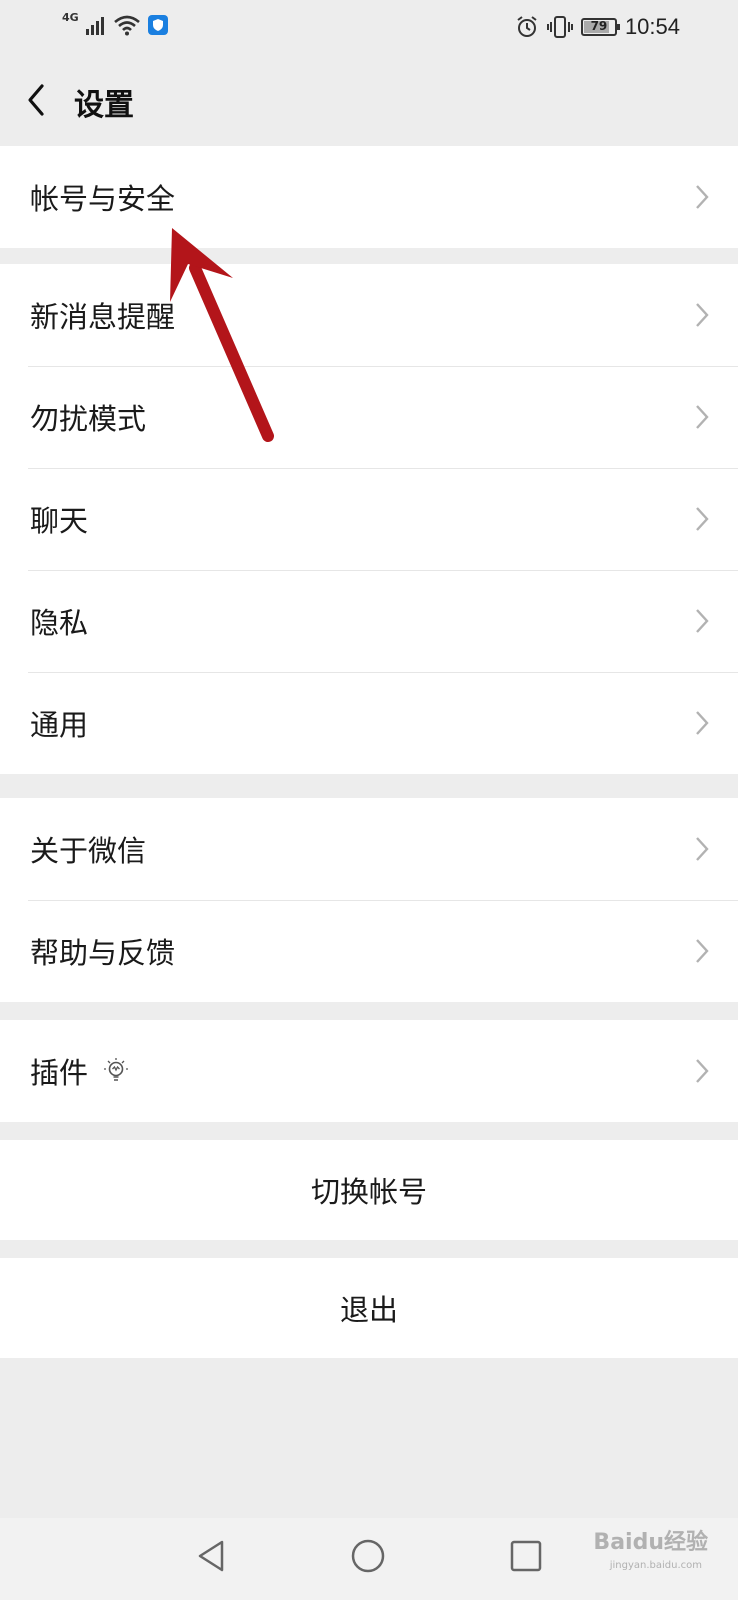 This screenshot has height=1600, width=738. I want to click on row-do-not-disturb: 勿扰模式, so click(369, 417).